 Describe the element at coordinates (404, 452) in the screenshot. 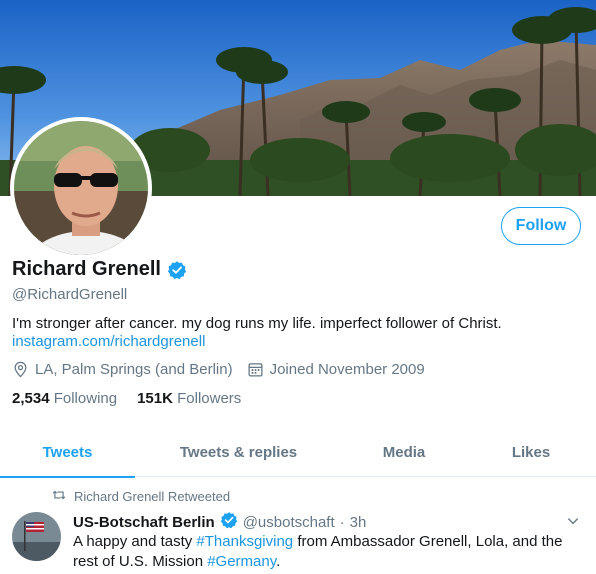

I see `tab-media: Media` at that location.